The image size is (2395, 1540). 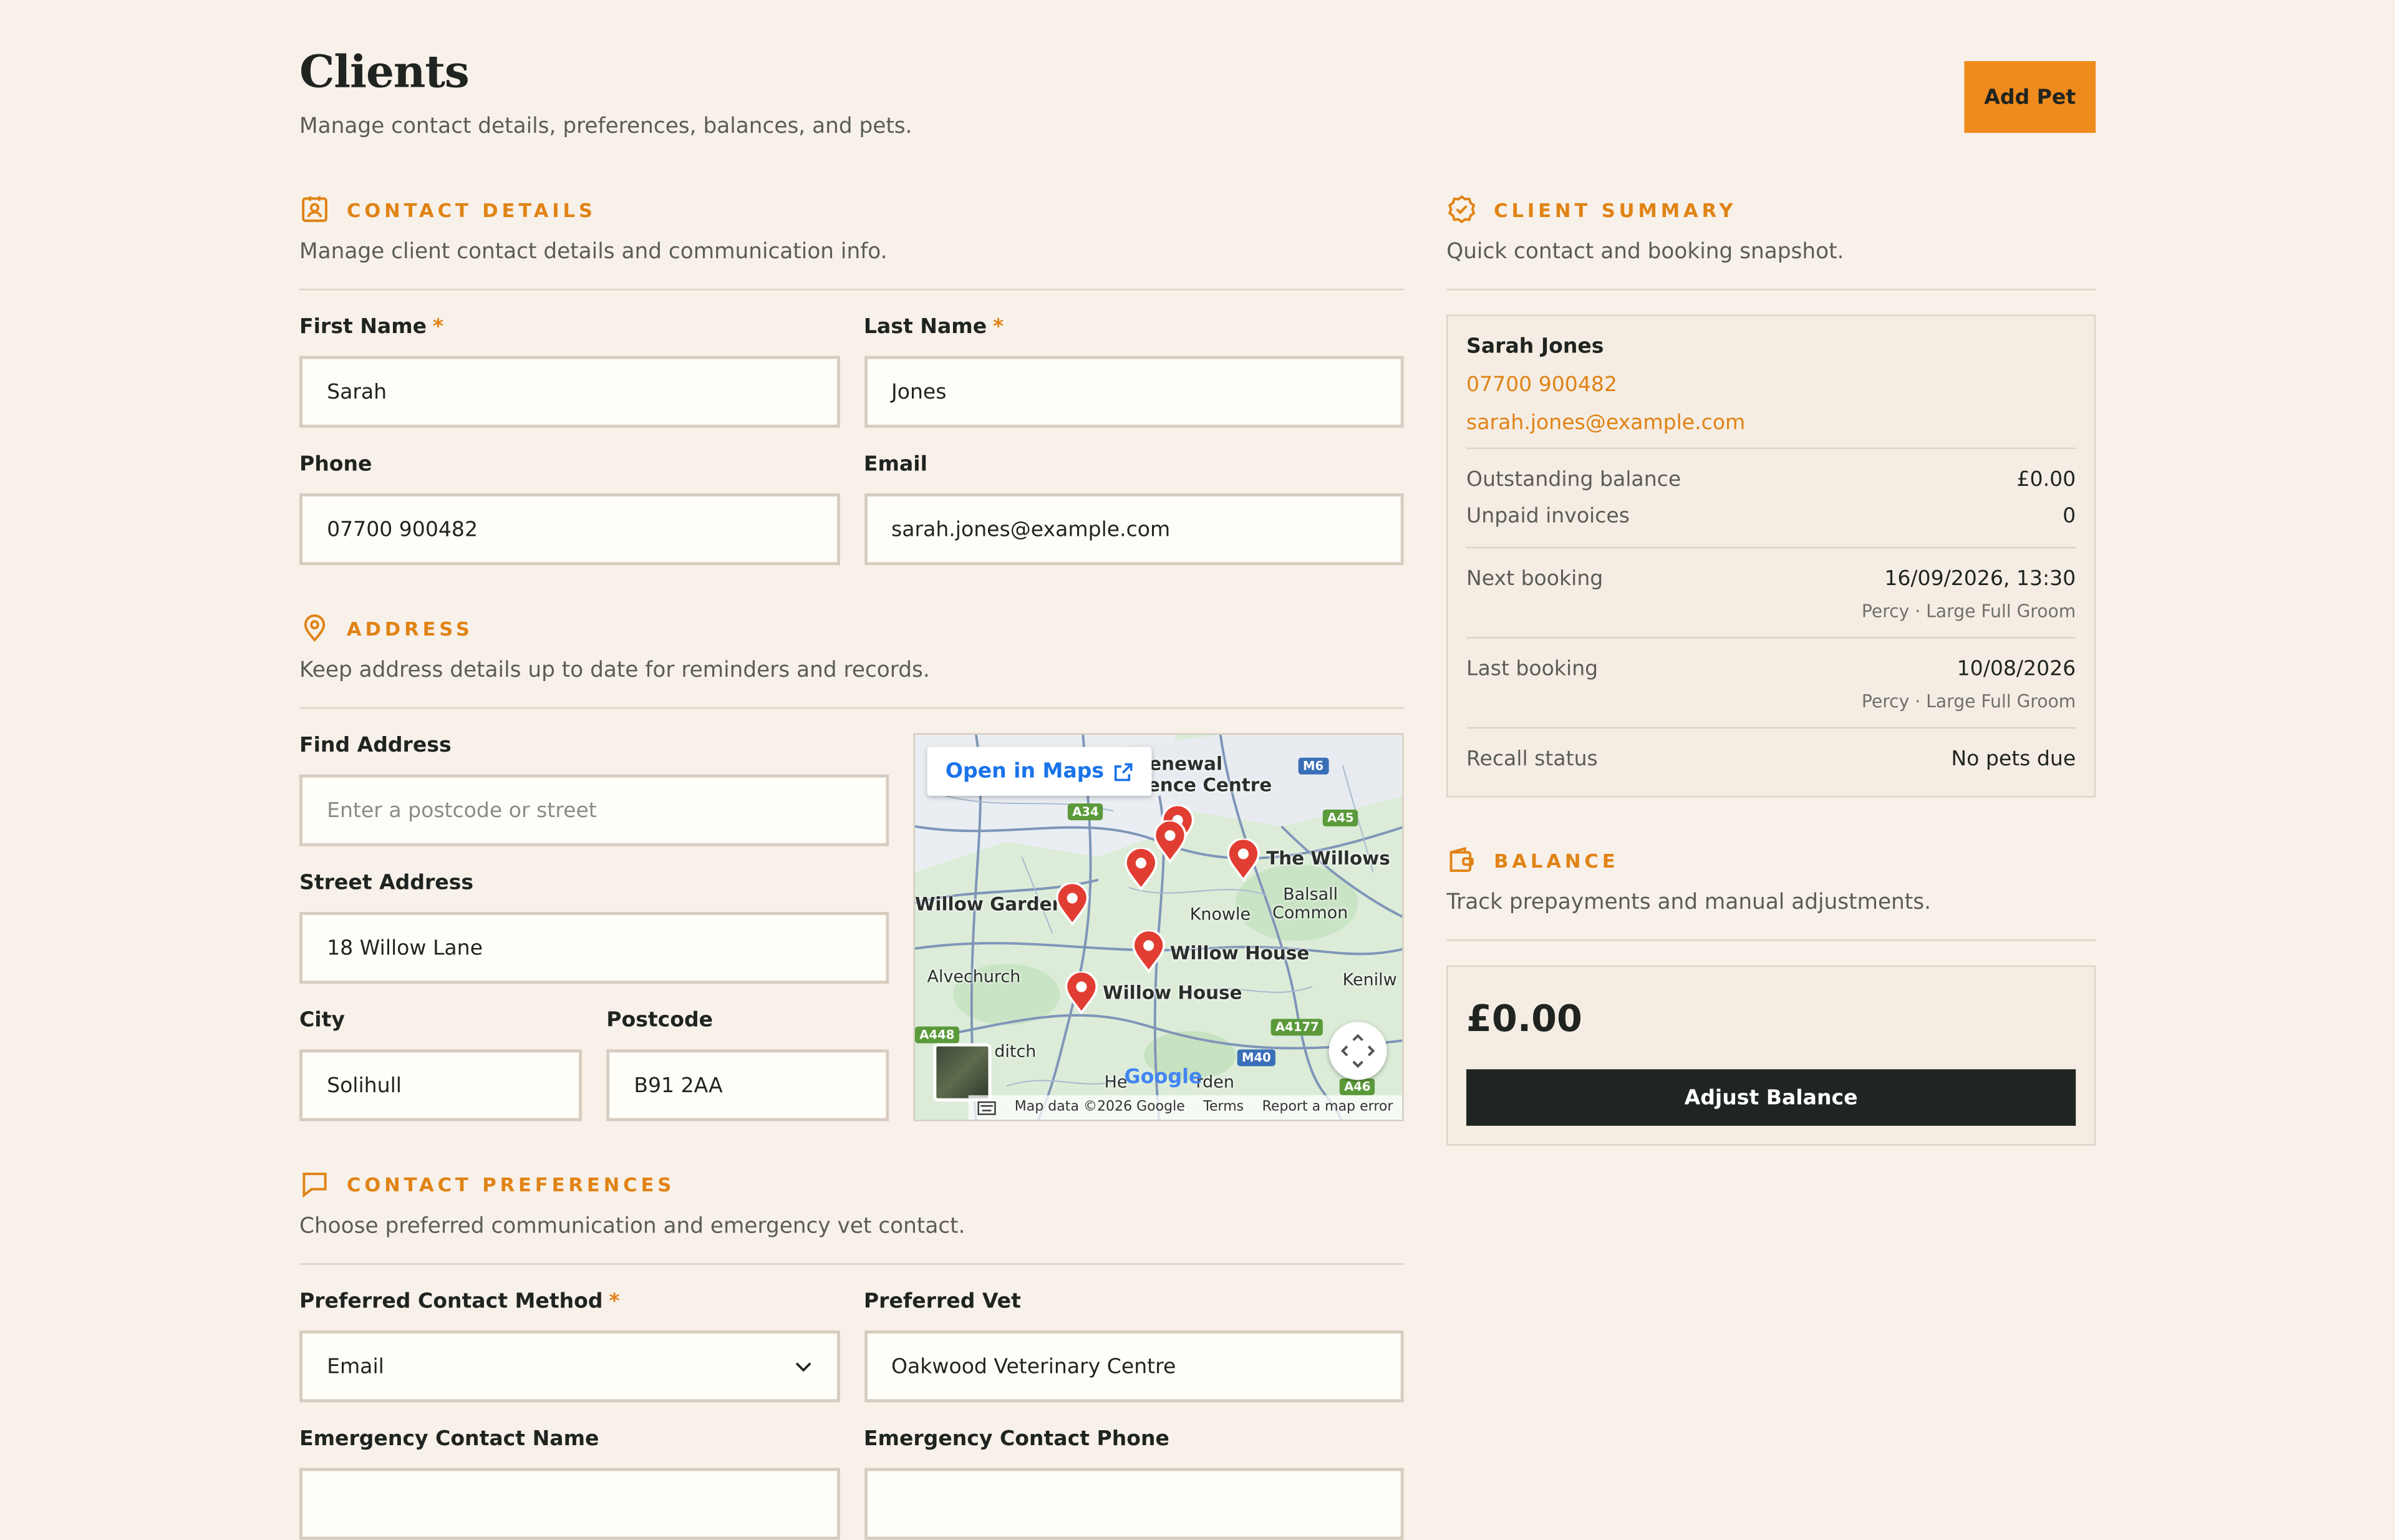 I want to click on contact-preferences-title: CONTACT PREFERENCES, so click(x=510, y=1184).